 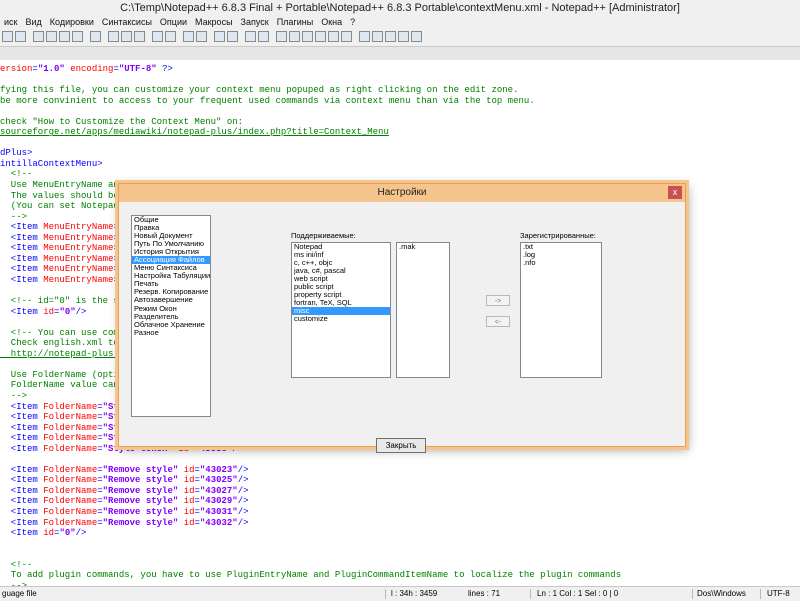 What do you see at coordinates (170, 36) in the screenshot?
I see `redo-icon` at bounding box center [170, 36].